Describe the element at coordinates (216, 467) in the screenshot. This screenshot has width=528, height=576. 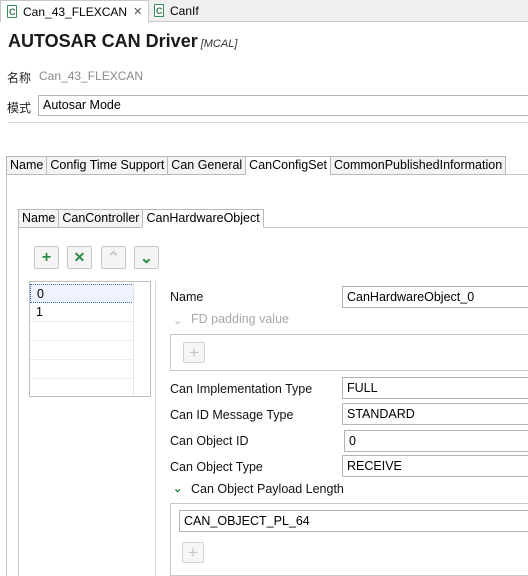
I see `object-type-label: Can Object Type` at that location.